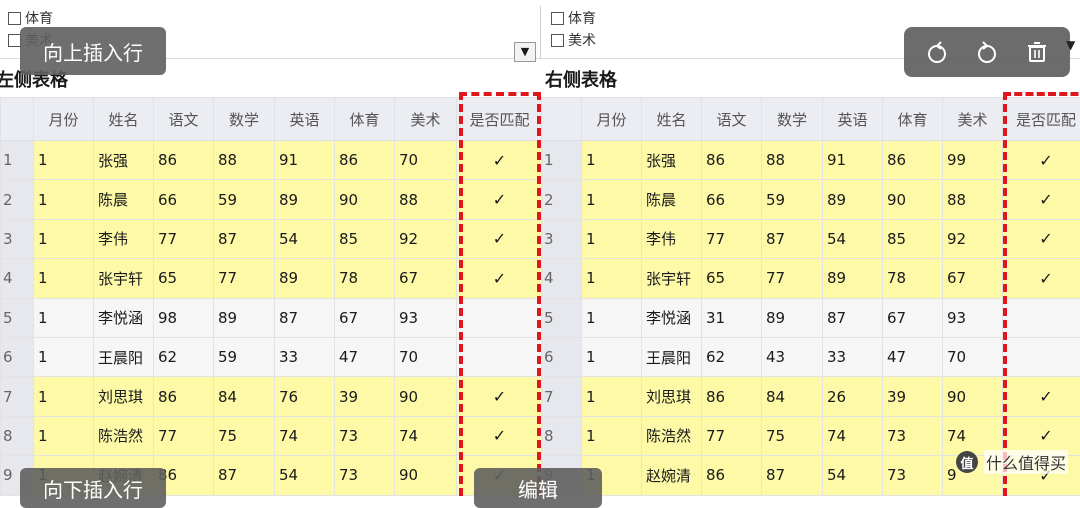 The height and width of the screenshot is (508, 1080). I want to click on table-cell: 张强, so click(672, 160).